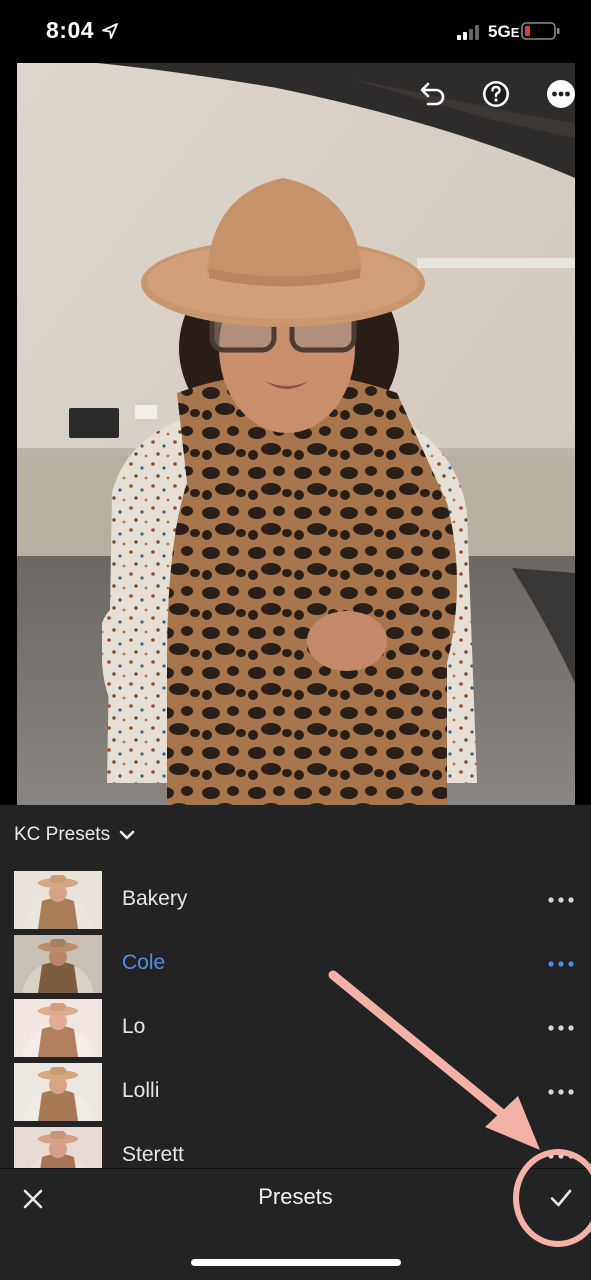 The image size is (591, 1280). What do you see at coordinates (295, 31) in the screenshot?
I see `status-bar: 8:04 5GE` at bounding box center [295, 31].